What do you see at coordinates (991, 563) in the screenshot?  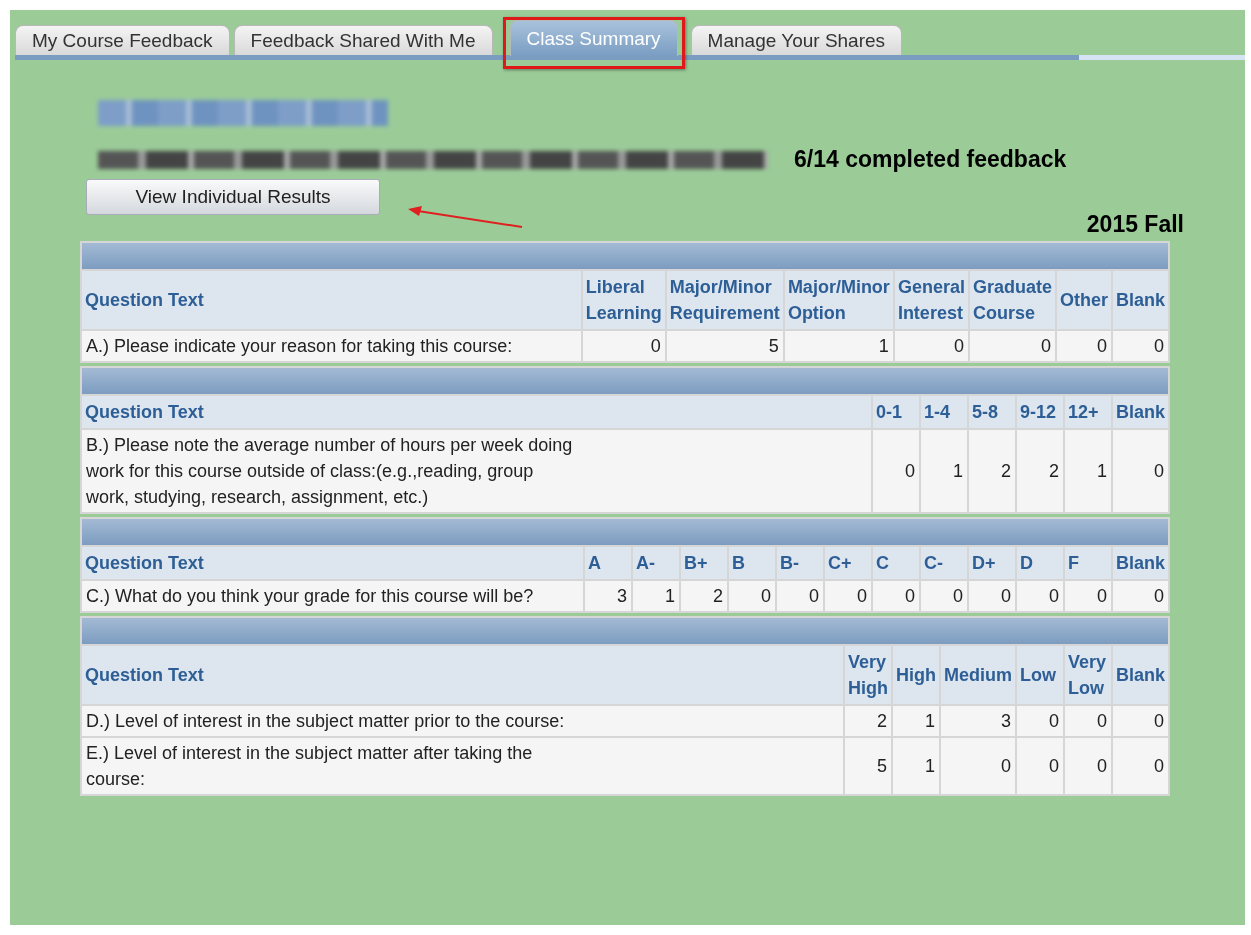 I see `column-header: D+` at bounding box center [991, 563].